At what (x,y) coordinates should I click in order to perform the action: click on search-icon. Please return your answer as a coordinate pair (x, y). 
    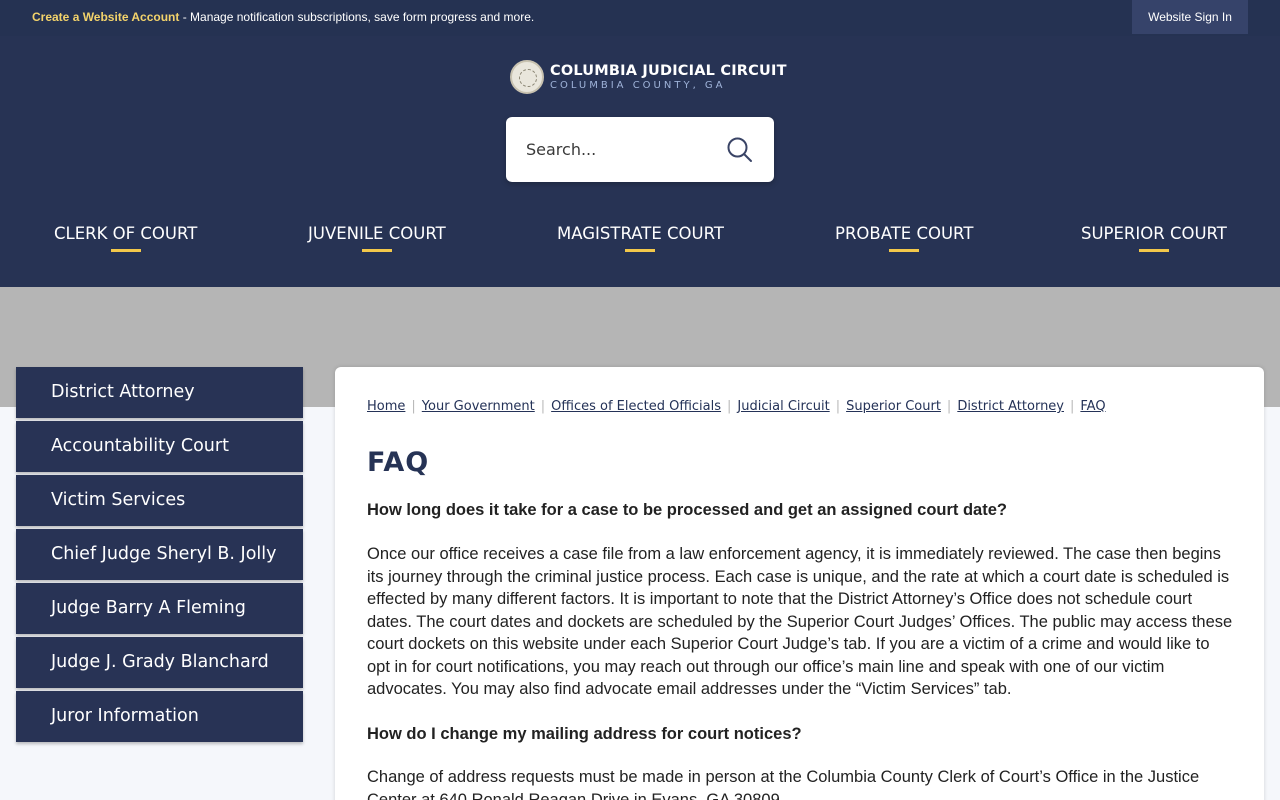
    Looking at the image, I should click on (740, 150).